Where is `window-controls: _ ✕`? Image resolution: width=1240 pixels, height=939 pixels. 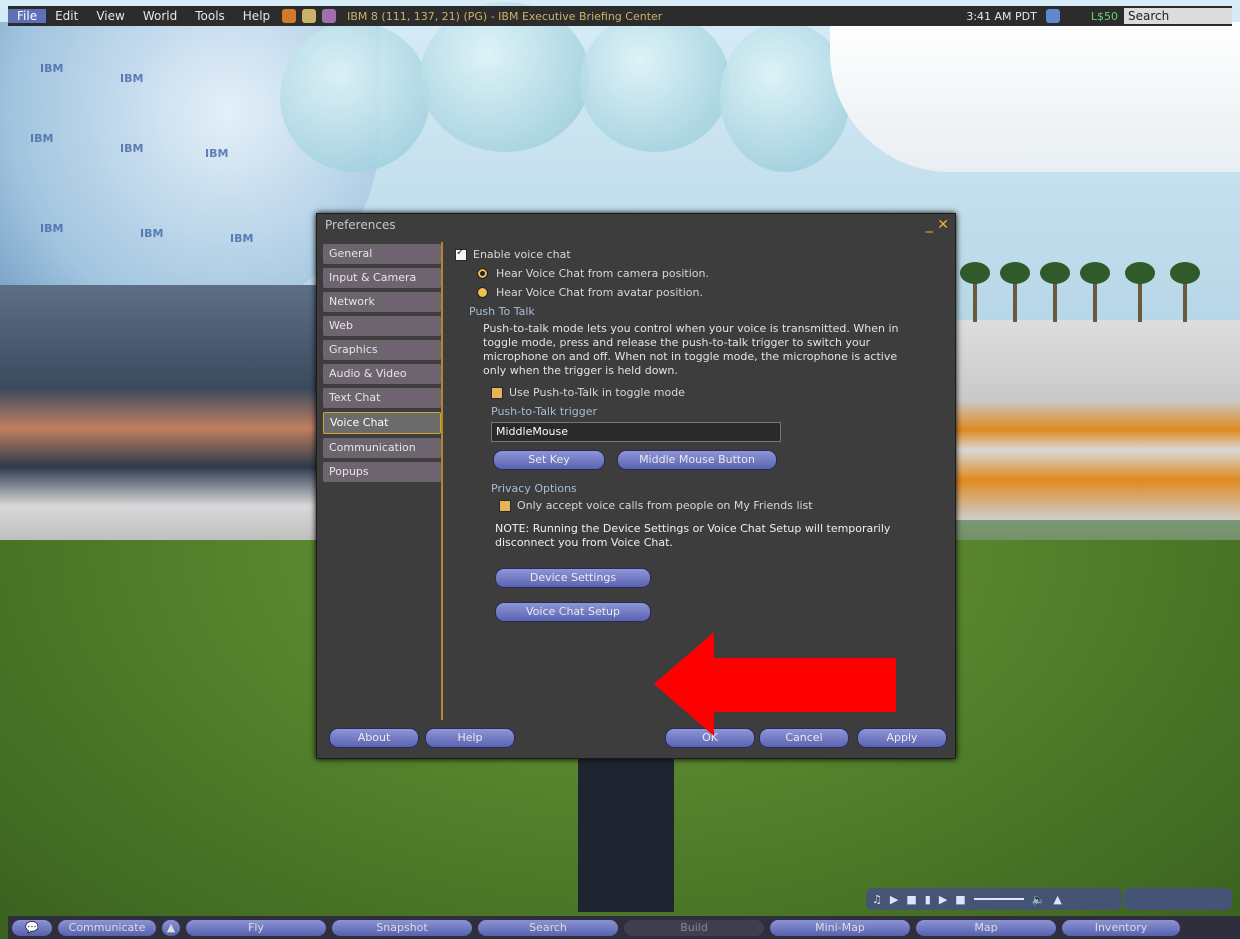 window-controls: _ ✕ is located at coordinates (937, 225).